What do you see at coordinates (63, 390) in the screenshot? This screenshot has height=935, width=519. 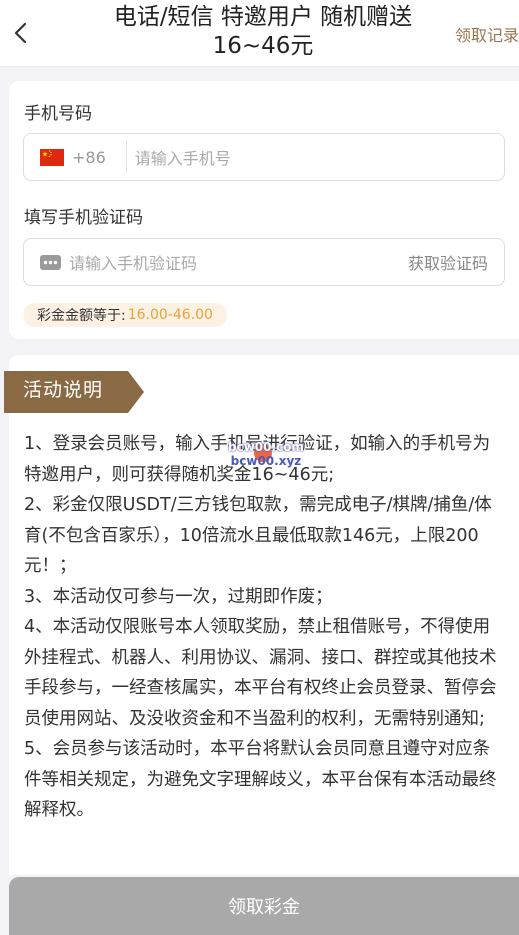 I see `activity-title: 活动说明` at bounding box center [63, 390].